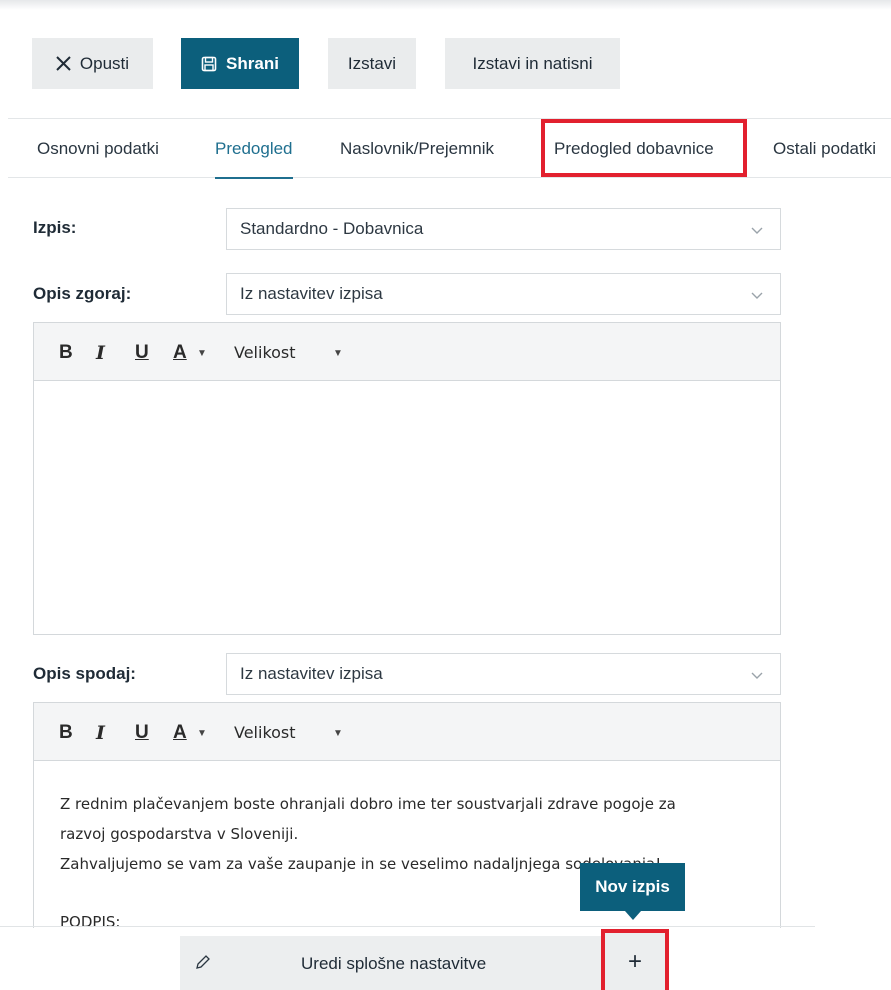  Describe the element at coordinates (84, 673) in the screenshot. I see `desc-bottom-label: Opis spodaj:` at that location.